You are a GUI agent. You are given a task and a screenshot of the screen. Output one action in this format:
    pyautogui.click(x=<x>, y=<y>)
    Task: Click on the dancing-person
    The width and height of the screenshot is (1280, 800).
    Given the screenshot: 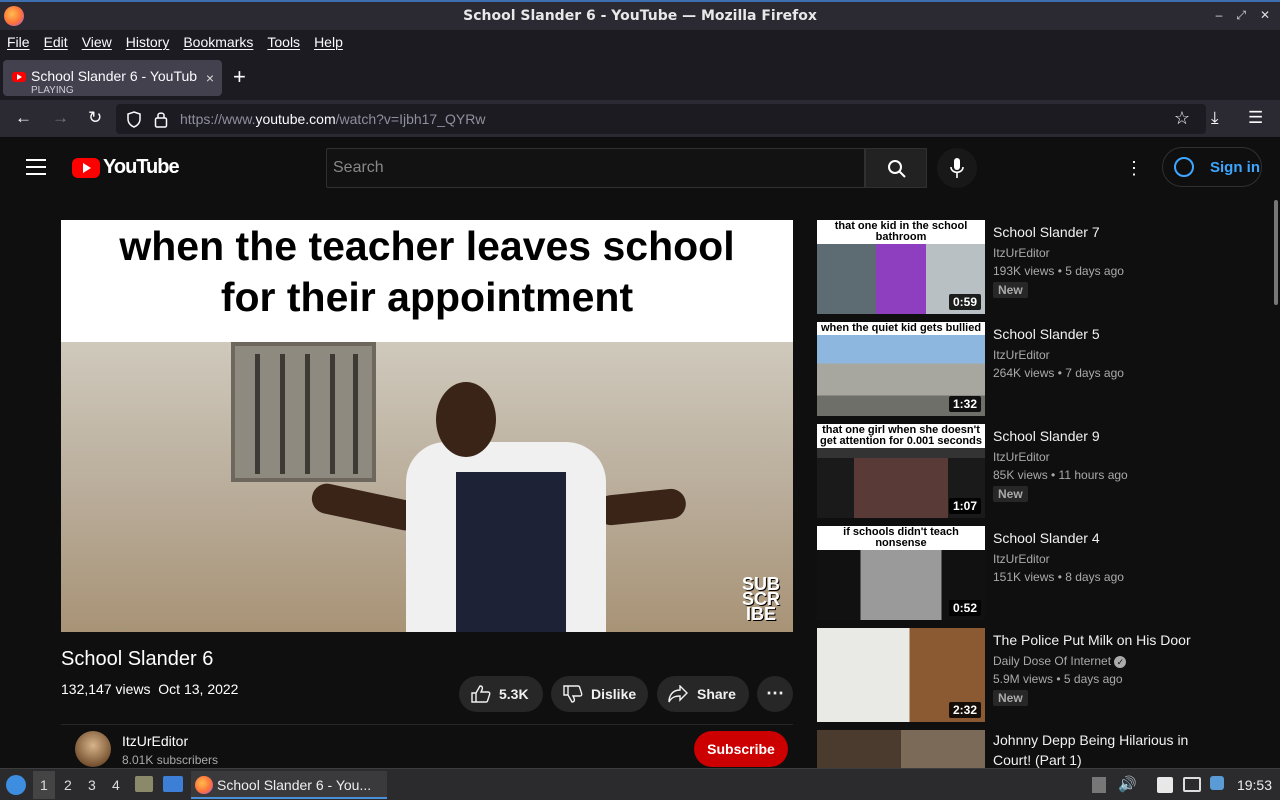 What is the action you would take?
    pyautogui.click(x=498, y=507)
    